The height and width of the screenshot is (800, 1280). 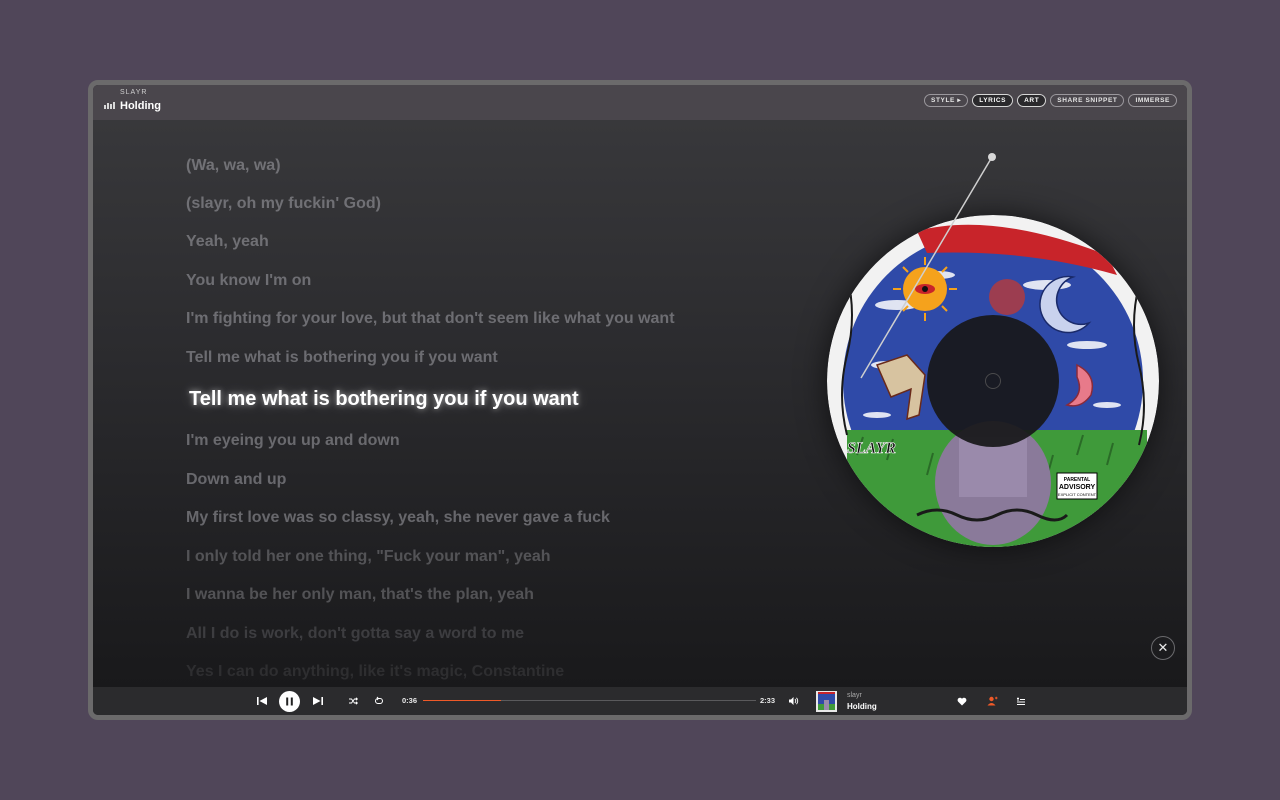 I want to click on lyric-line: You know I'm on, so click(x=248, y=281).